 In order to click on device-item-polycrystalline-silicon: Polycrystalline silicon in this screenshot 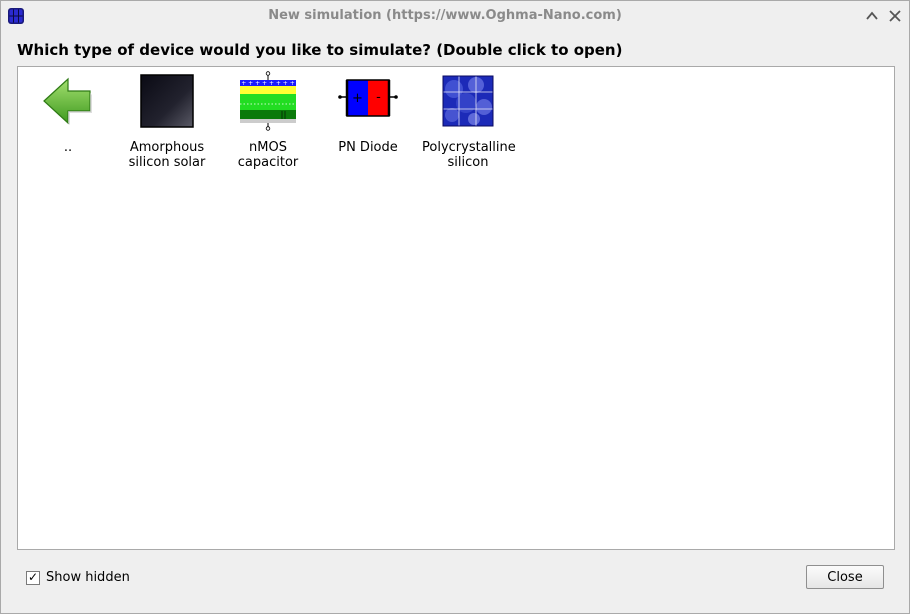, I will do `click(468, 120)`.